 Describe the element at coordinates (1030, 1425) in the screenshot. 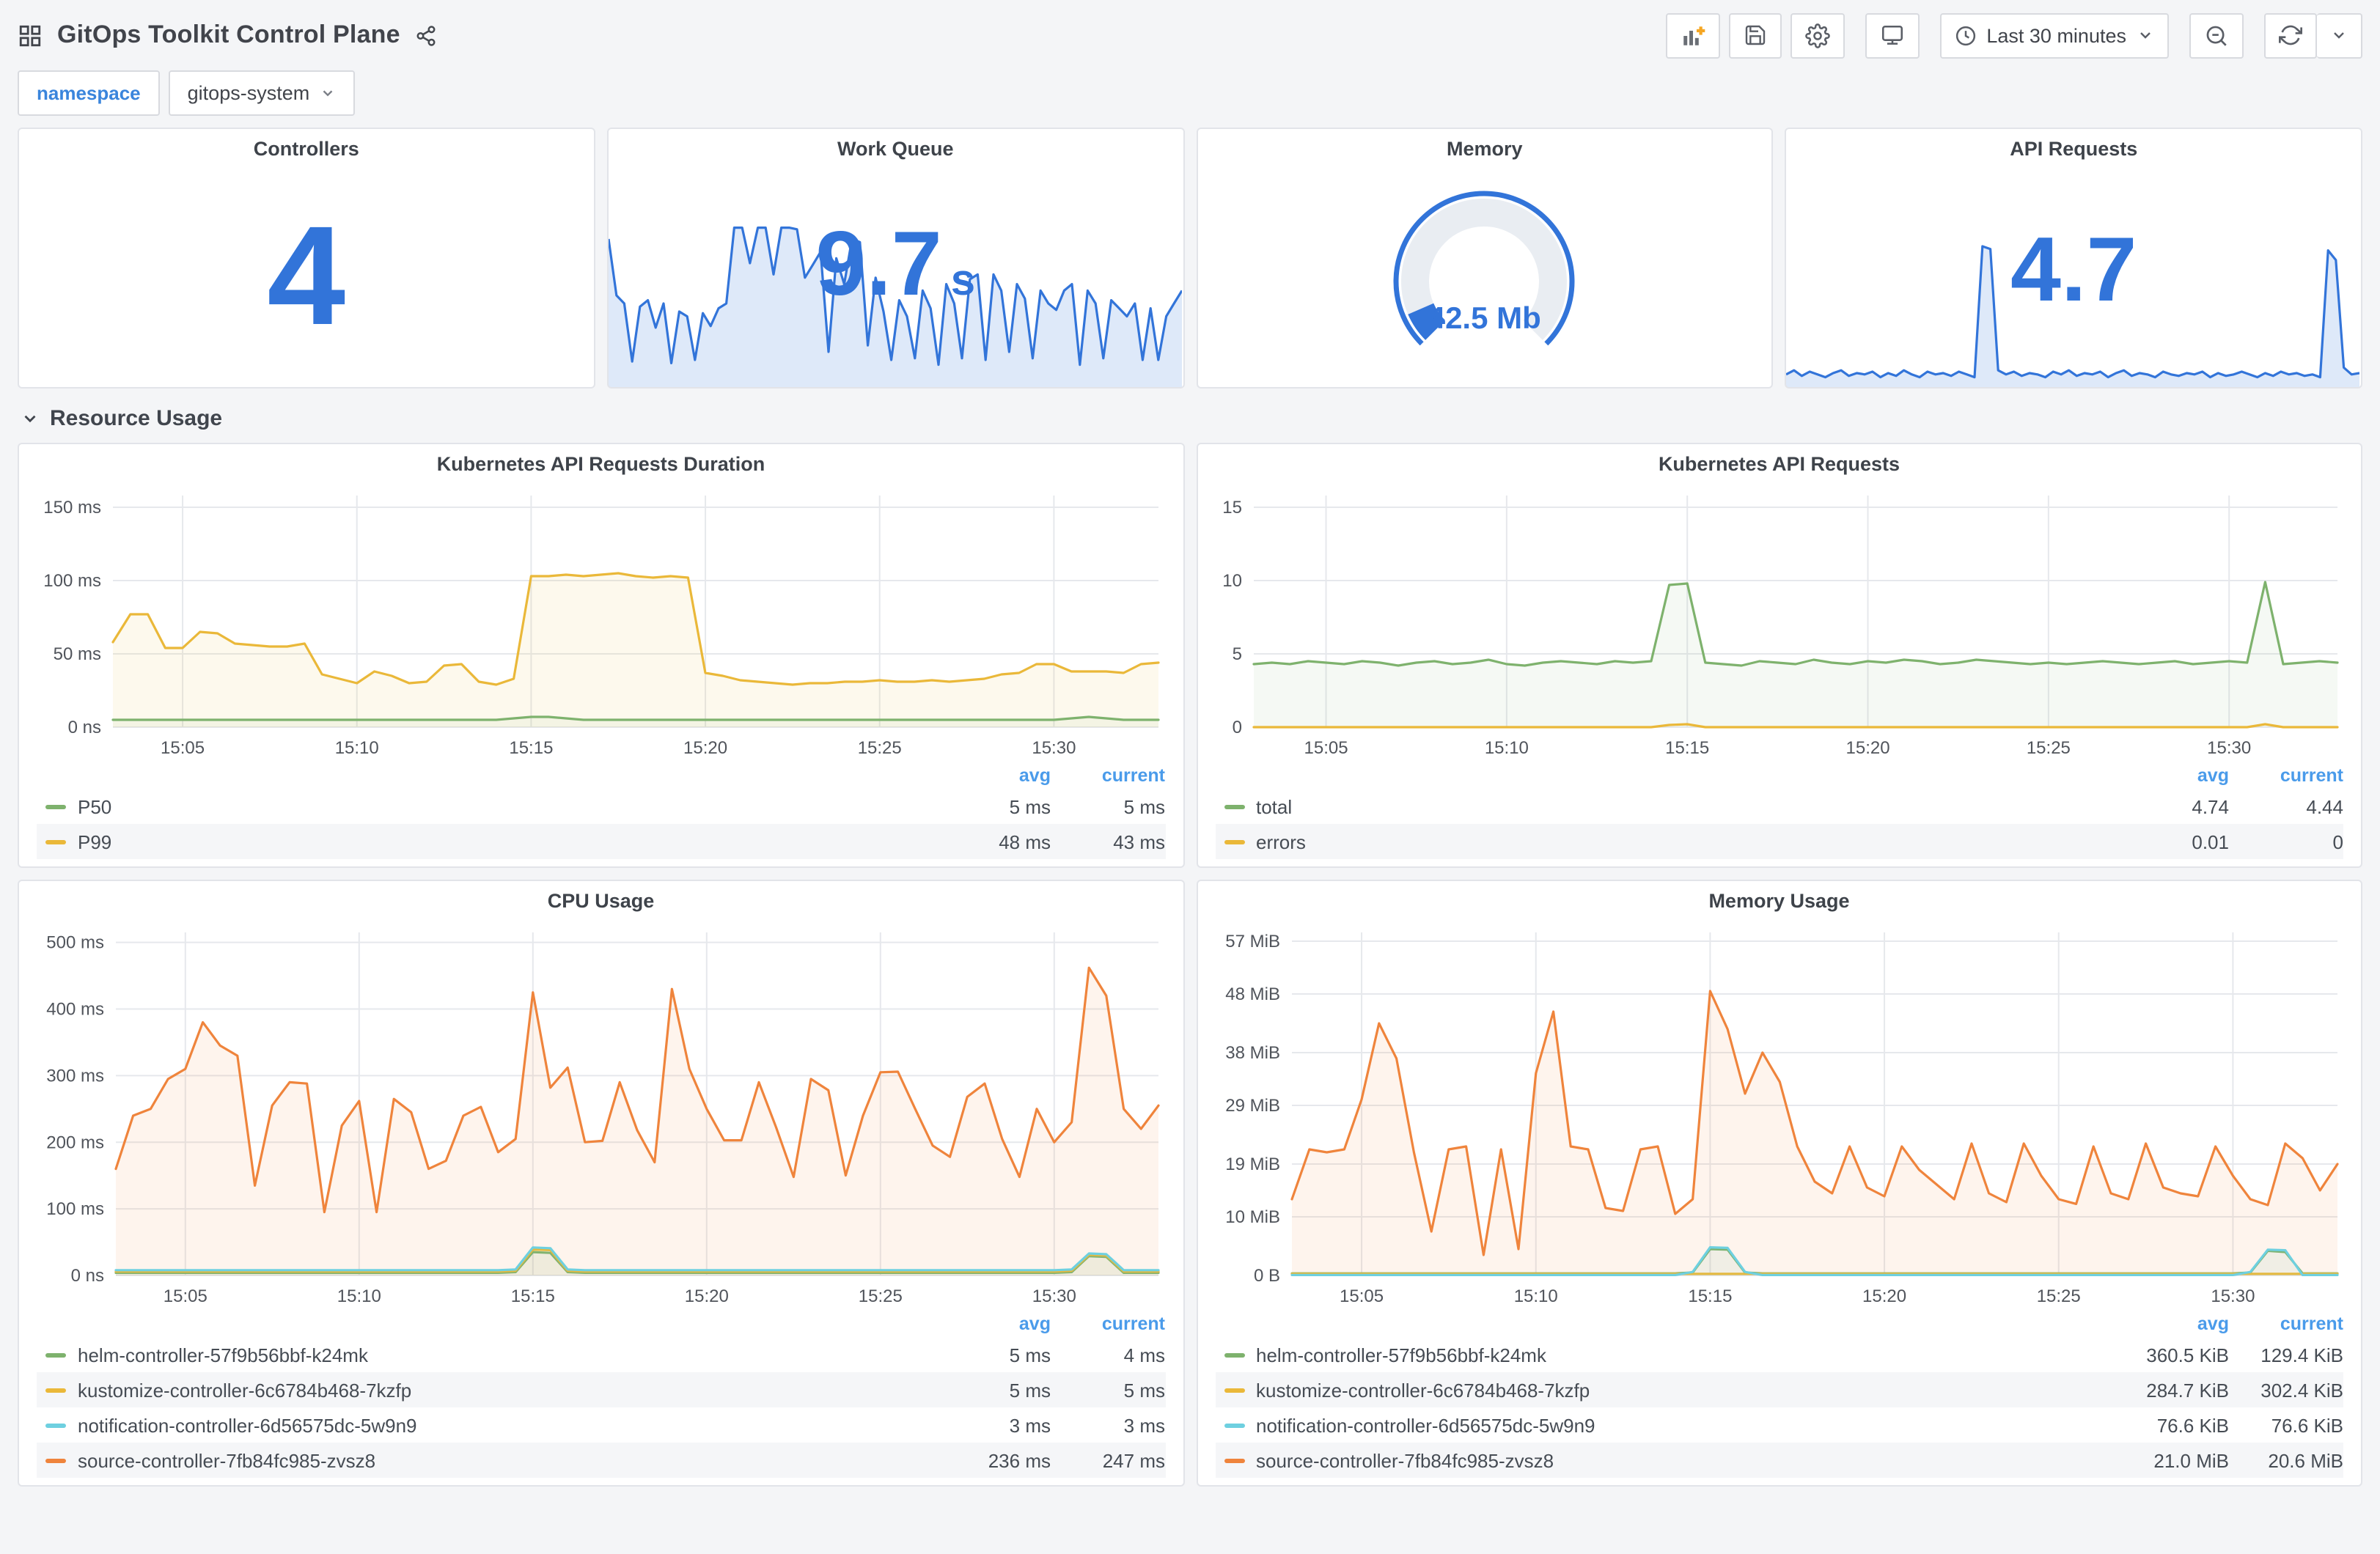

I see `series-avg: 3 ms` at that location.